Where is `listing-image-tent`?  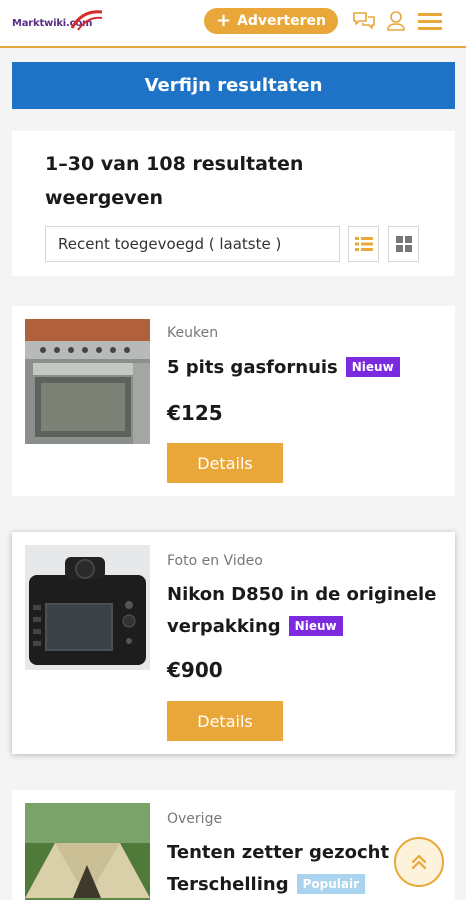
listing-image-tent is located at coordinates (87, 851).